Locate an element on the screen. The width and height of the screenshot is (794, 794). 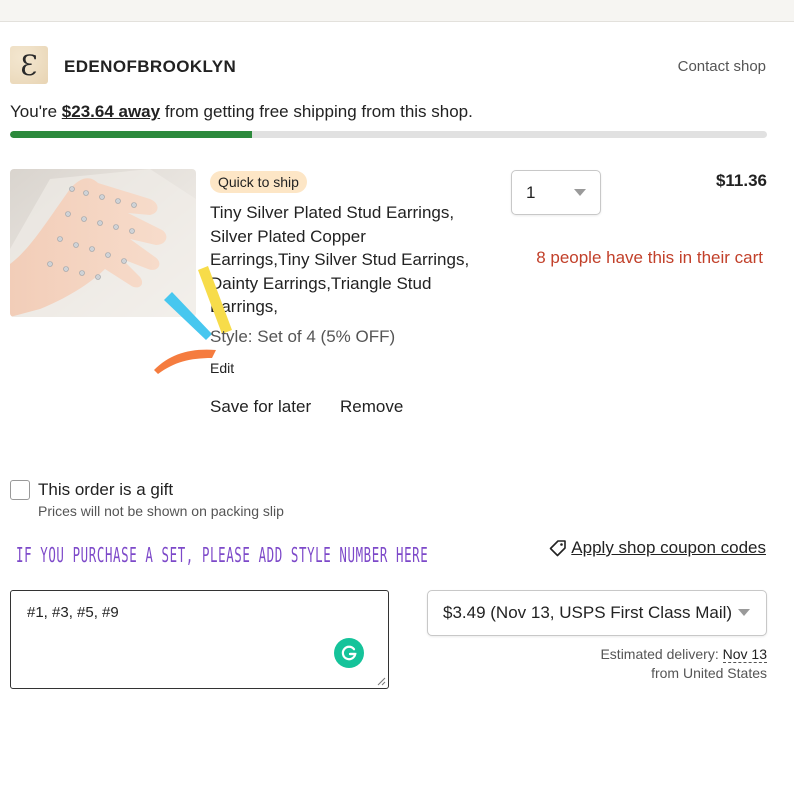
product-title-line: Earrings, is located at coordinates (244, 306).